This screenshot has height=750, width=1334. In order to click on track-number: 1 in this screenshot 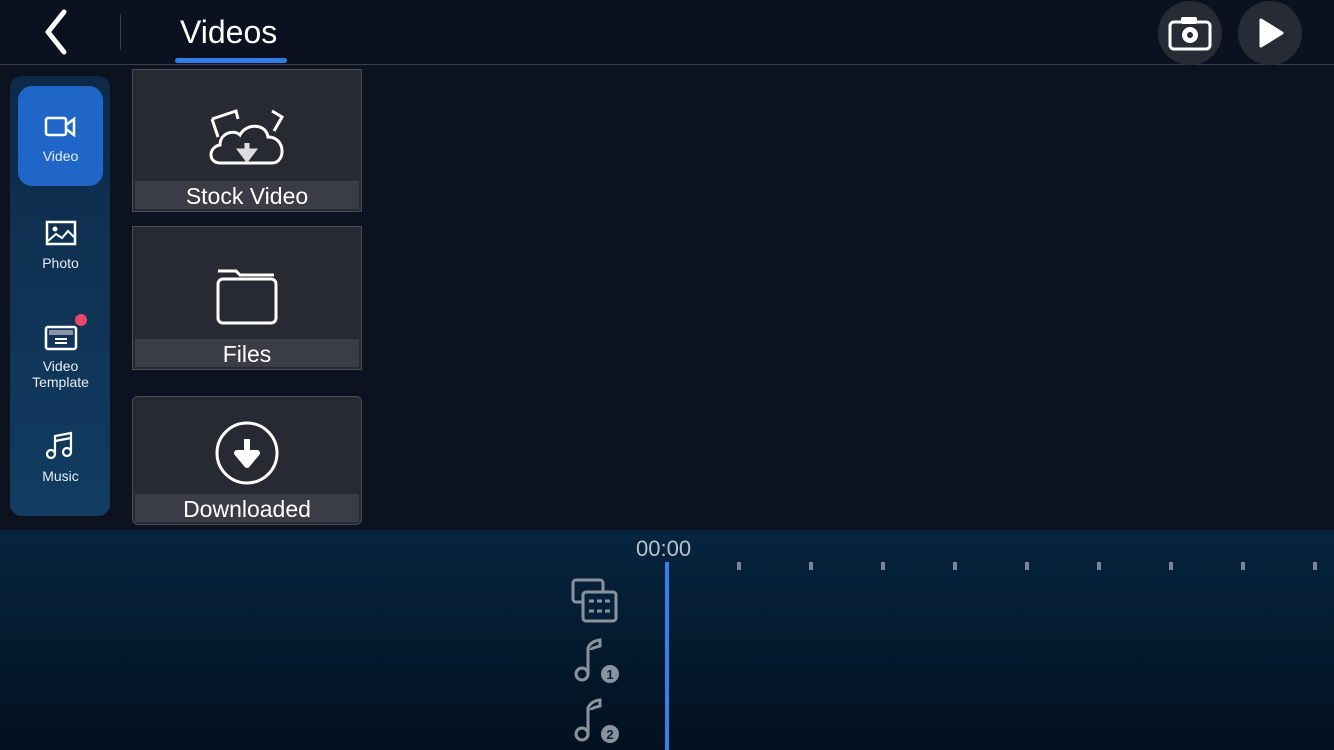, I will do `click(609, 674)`.